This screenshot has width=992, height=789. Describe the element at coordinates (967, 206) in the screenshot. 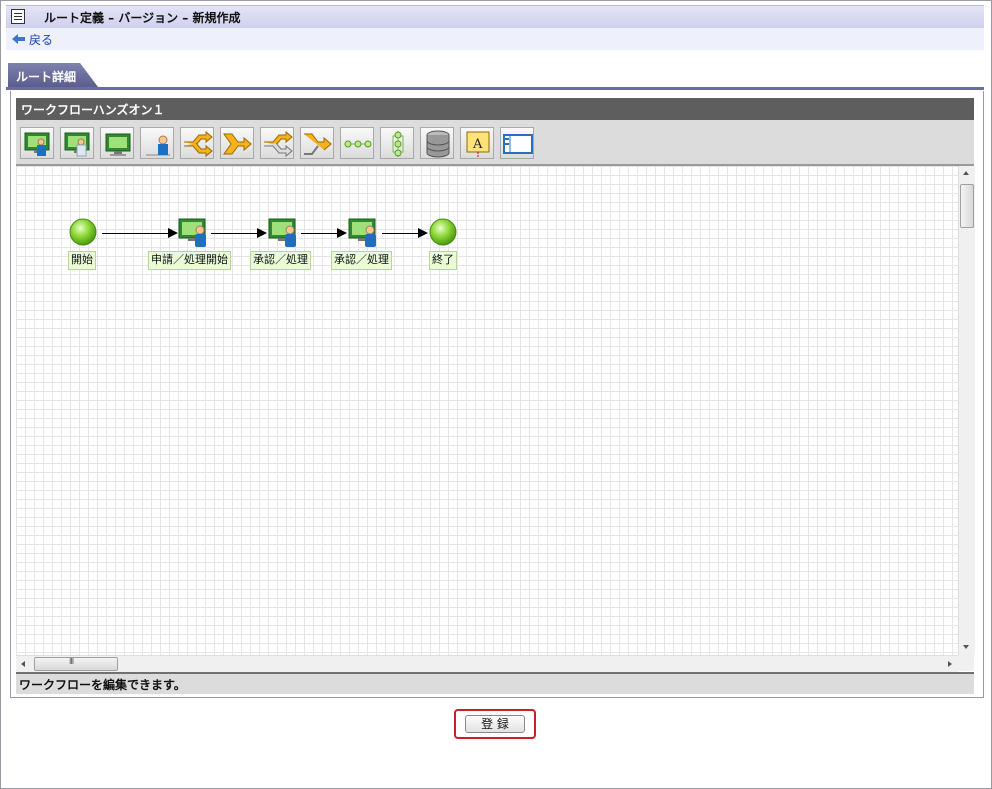

I see `vertical-scroll-thumb` at that location.